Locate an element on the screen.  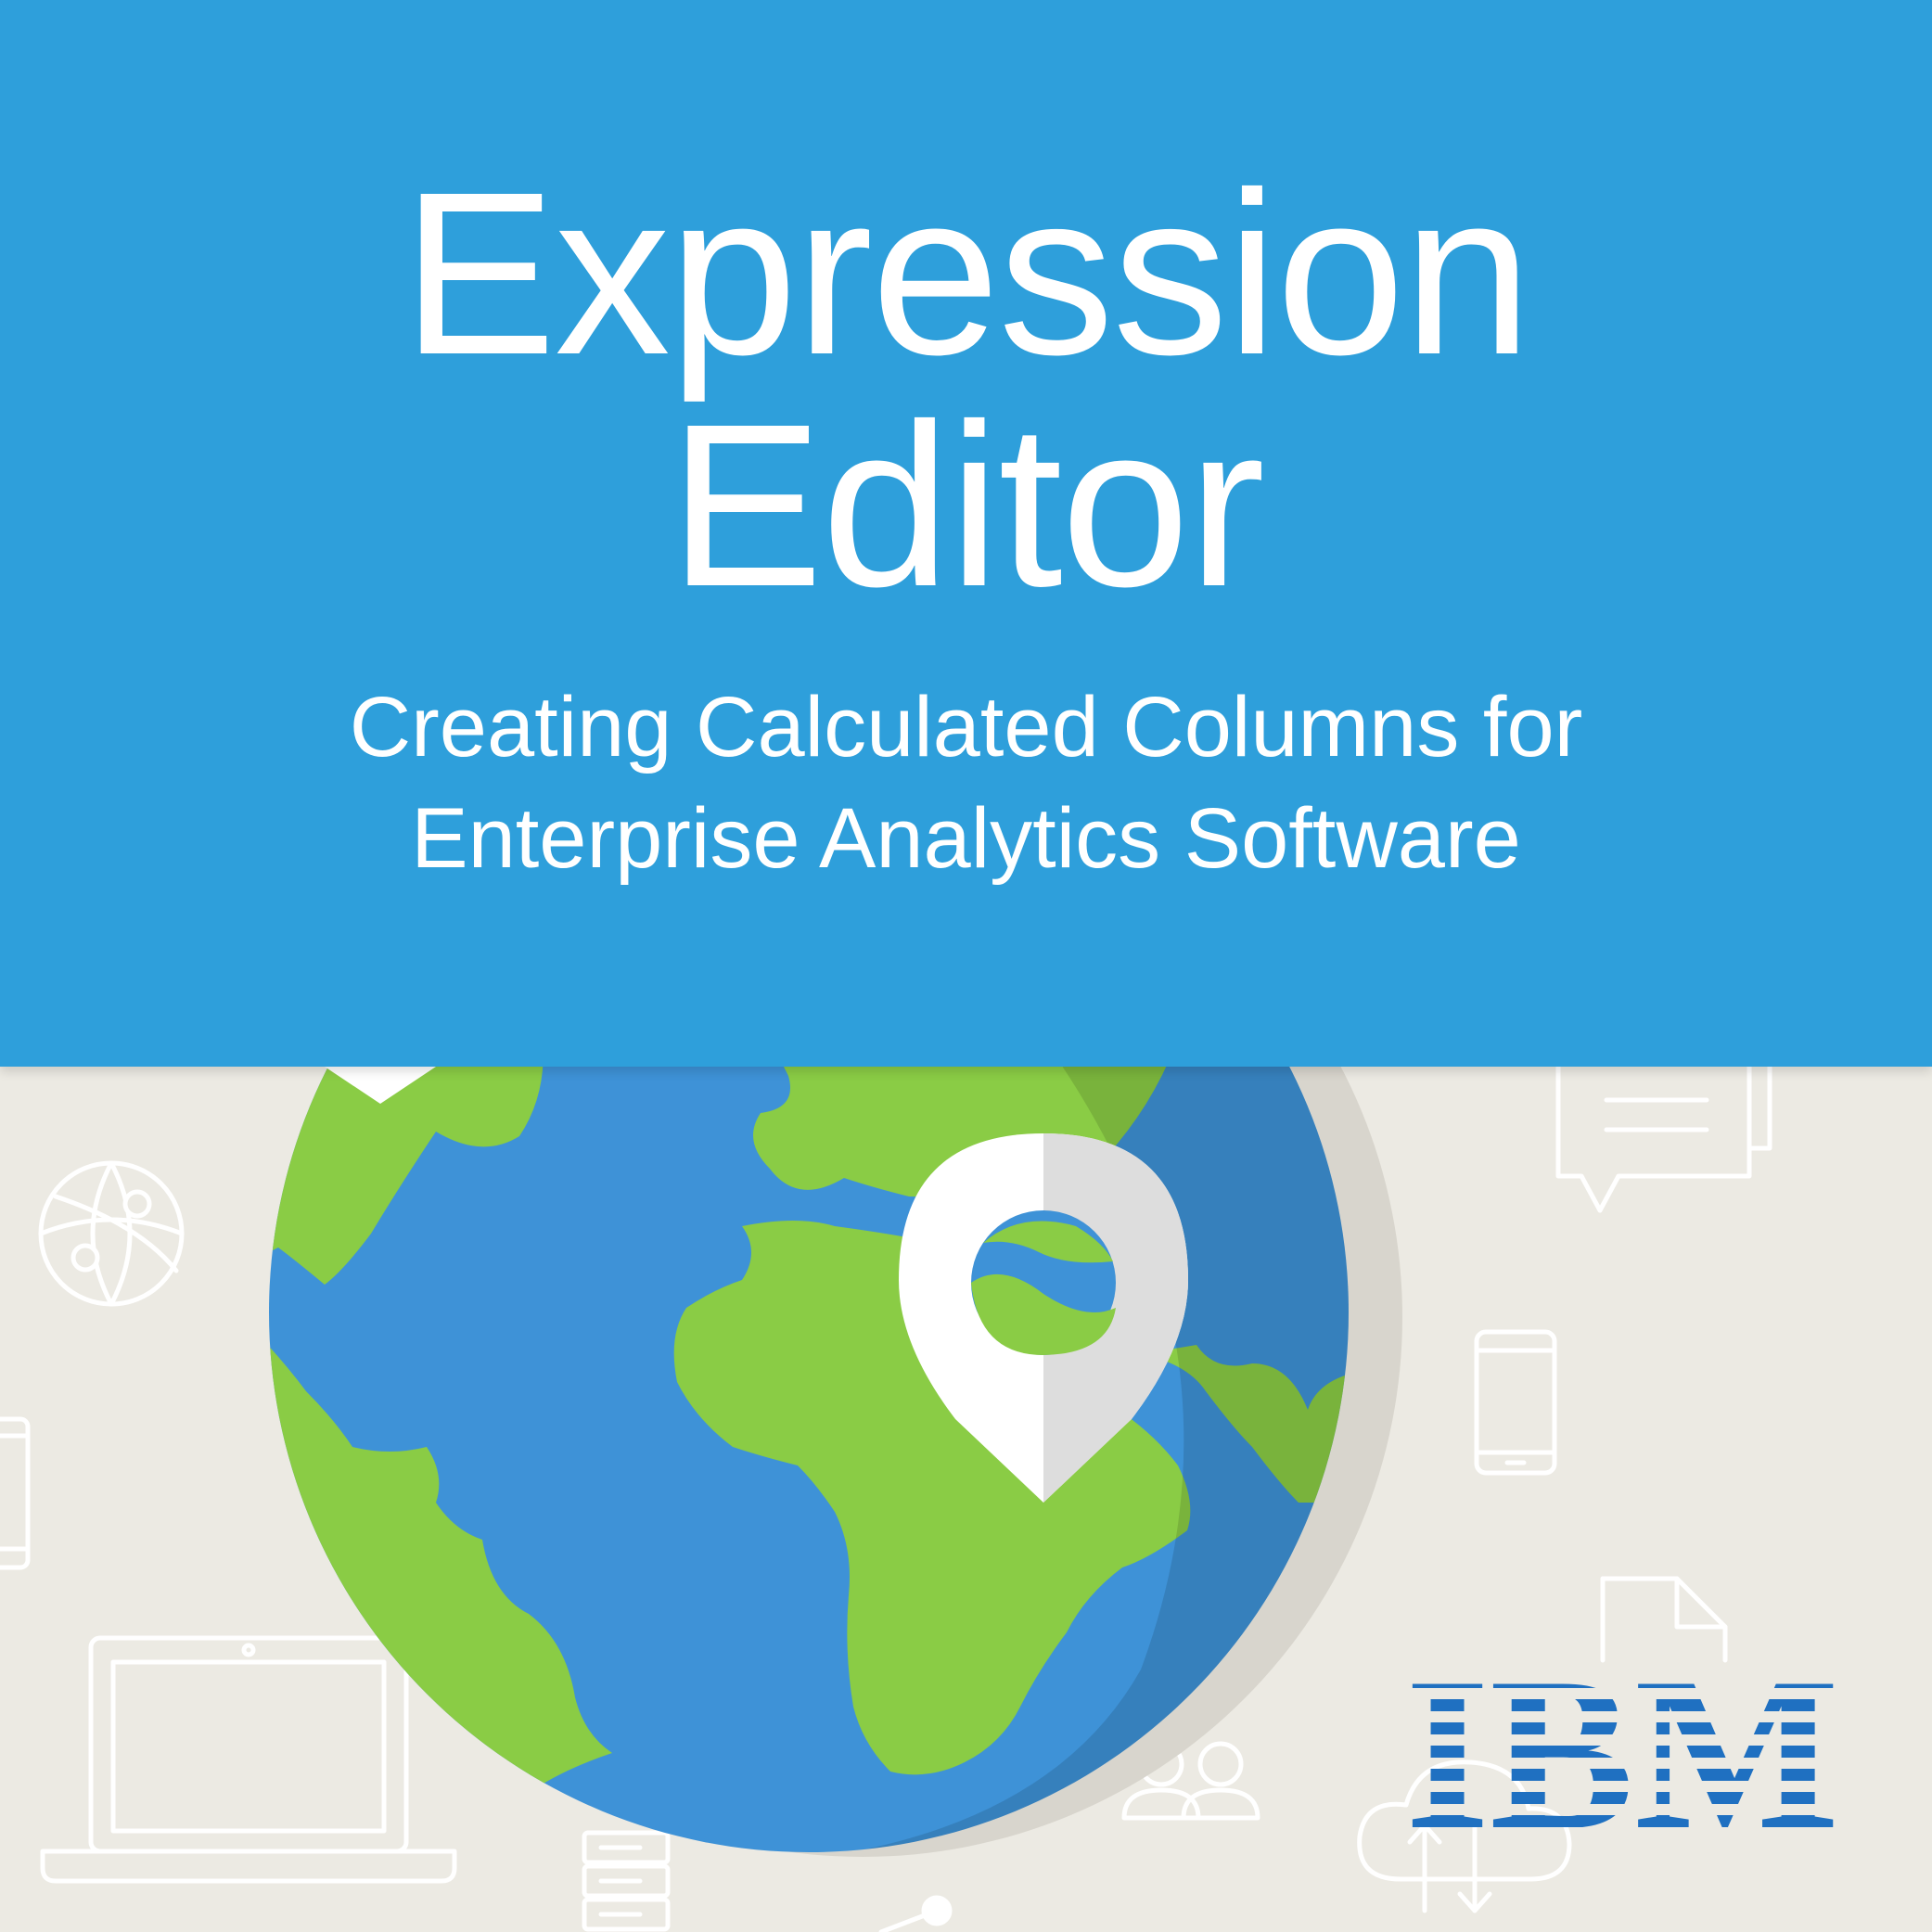
title-line-2: Editor is located at coordinates (966, 505).